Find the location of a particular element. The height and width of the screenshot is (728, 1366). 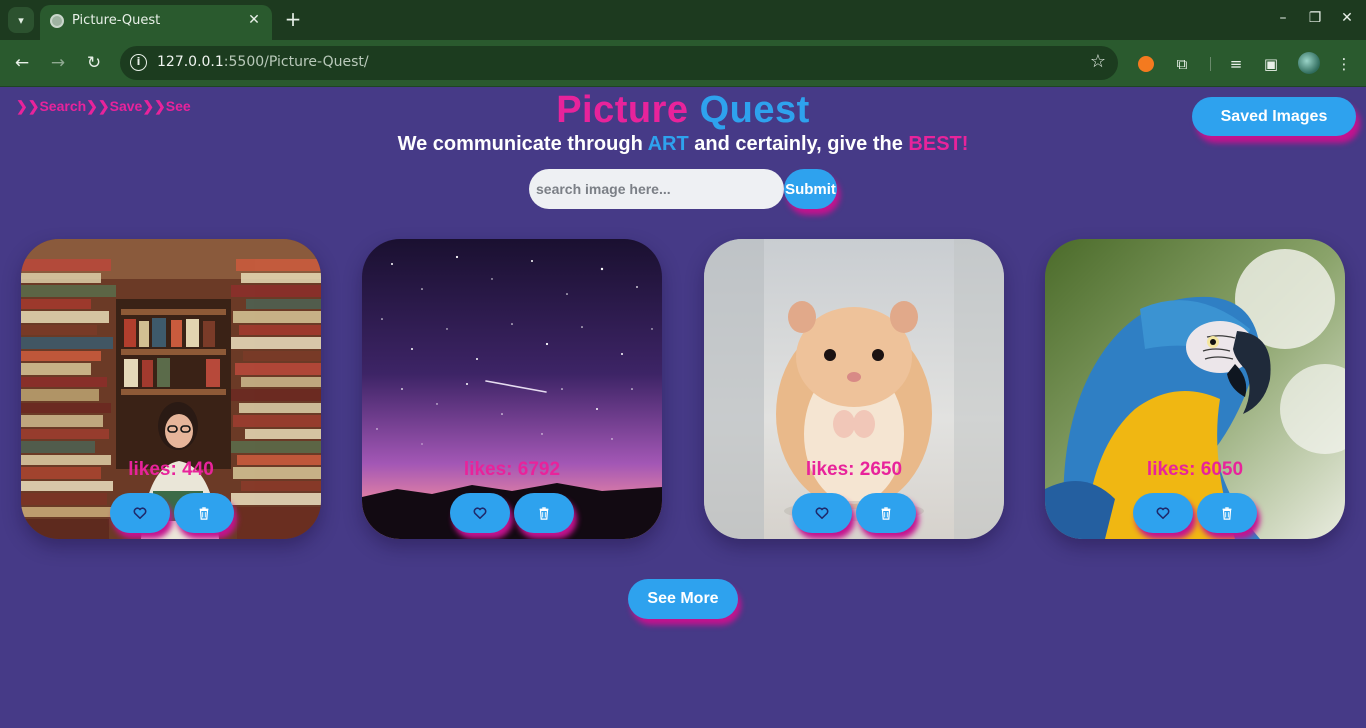

card-image-macaw is located at coordinates (1195, 389).